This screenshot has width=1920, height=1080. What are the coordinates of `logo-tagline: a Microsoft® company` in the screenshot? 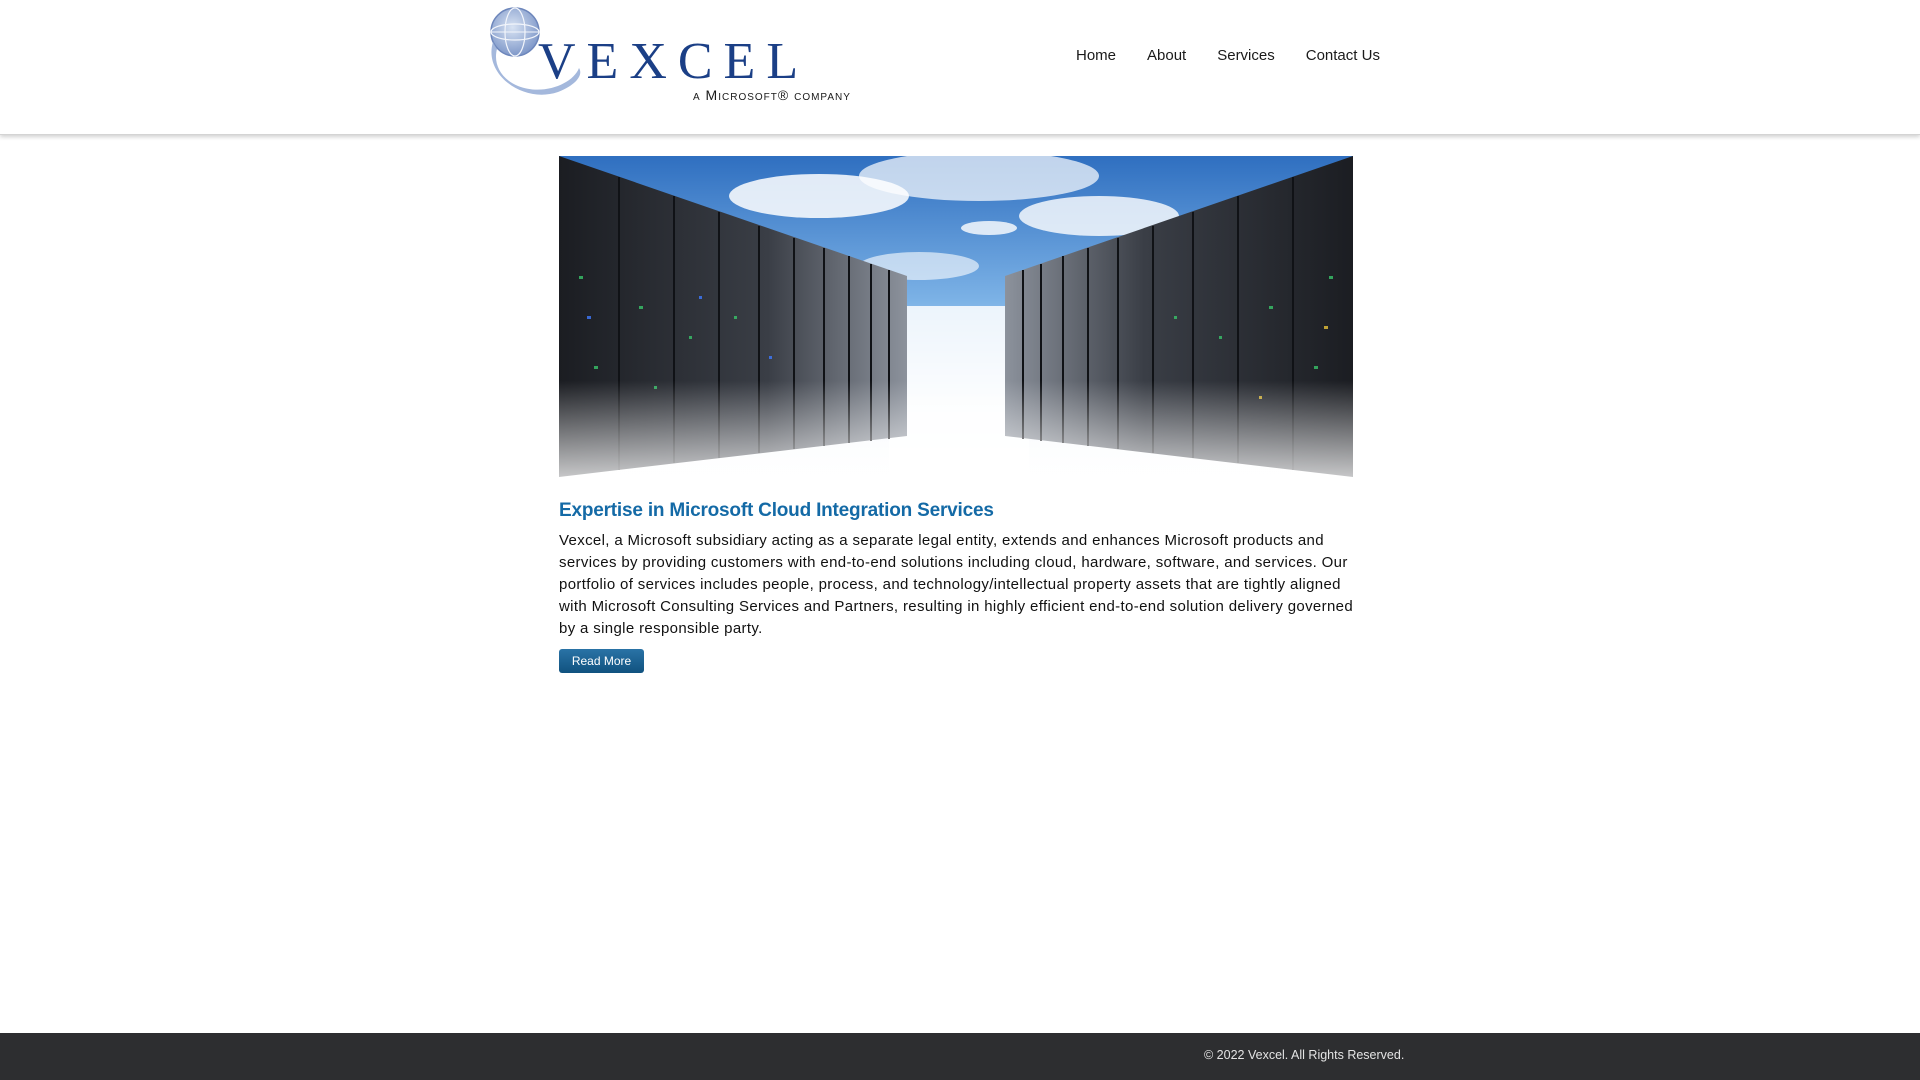 It's located at (772, 95).